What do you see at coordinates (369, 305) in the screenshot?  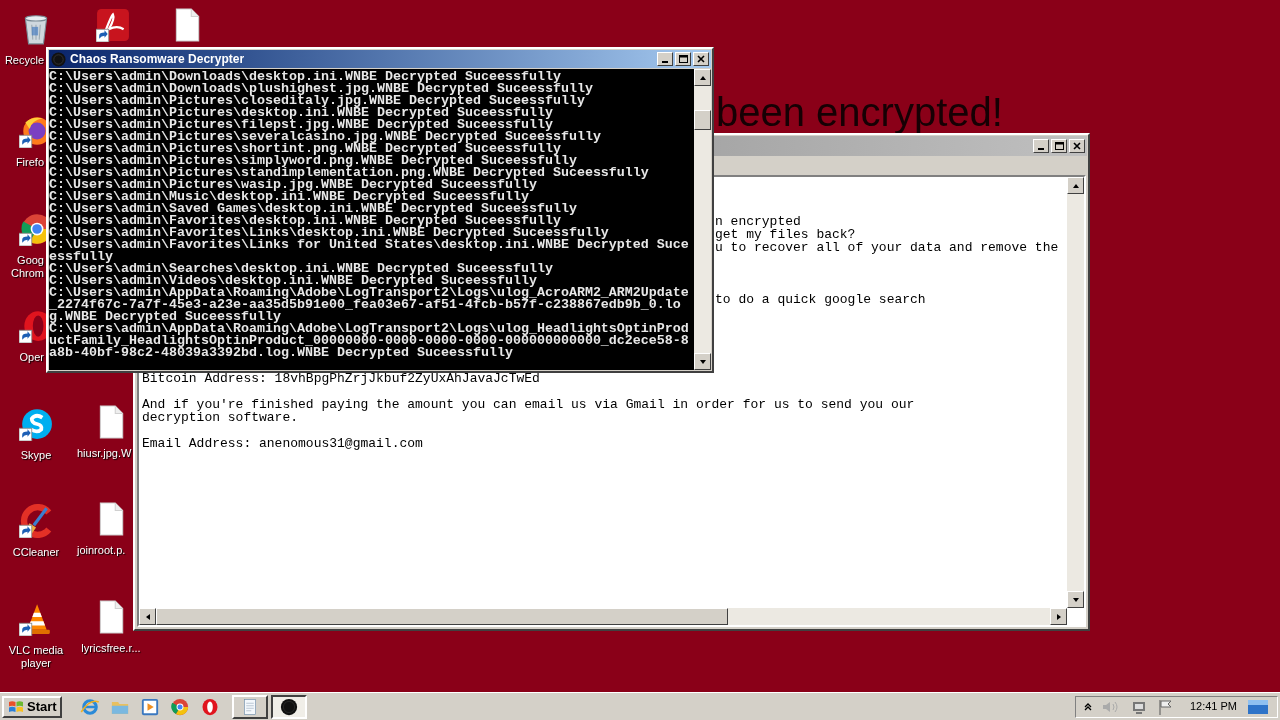 I see `console-line: C:\Users\admin\AppData\Roaming\Adobe\LogTransport2\Logs\ulog_AcroARM2_ARM2Update_2274f67c-7a7f-45e3-a23e-aa35d5b91e00_fea03e67-af51-4fcb-b57f-c238867edb9b_0.log.WNBE Decrypted Suceessfully` at bounding box center [369, 305].